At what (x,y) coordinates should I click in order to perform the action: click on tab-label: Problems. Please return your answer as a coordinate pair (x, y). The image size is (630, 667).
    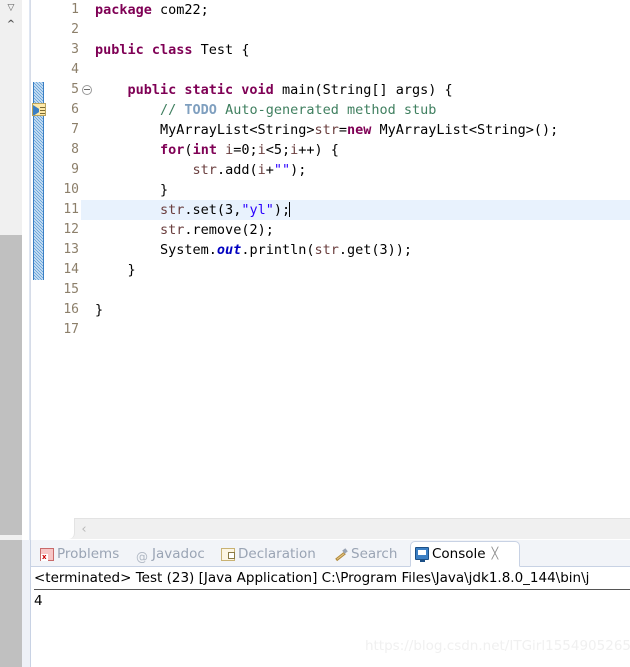
    Looking at the image, I should click on (88, 554).